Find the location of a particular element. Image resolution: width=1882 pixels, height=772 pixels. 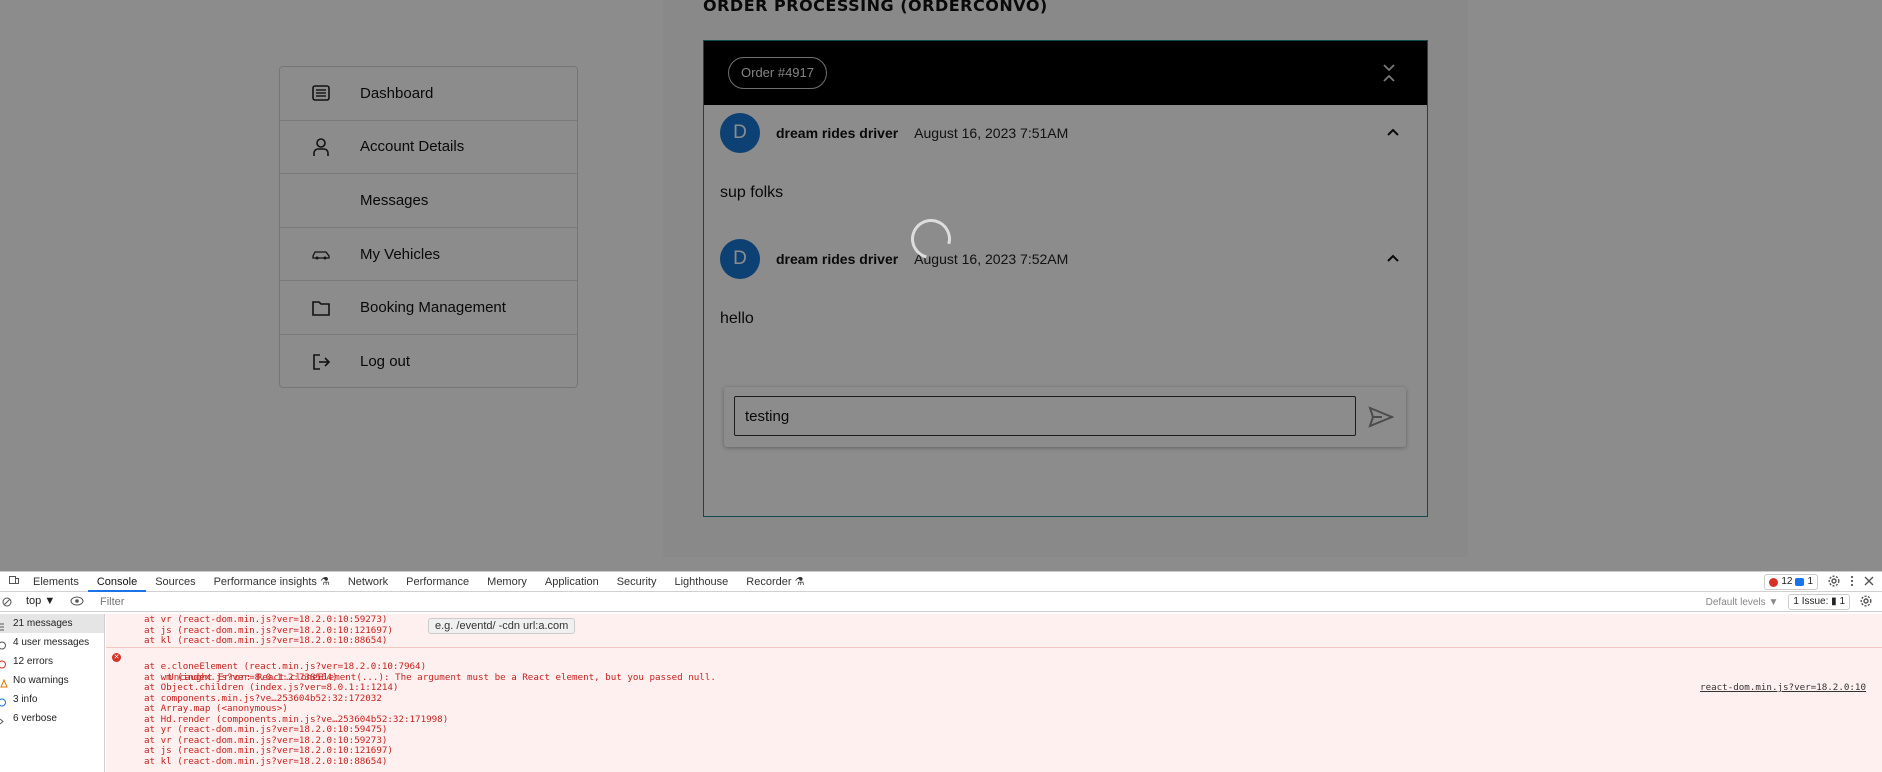

devtools-toolbar-right: 12 1 is located at coordinates (1819, 582).